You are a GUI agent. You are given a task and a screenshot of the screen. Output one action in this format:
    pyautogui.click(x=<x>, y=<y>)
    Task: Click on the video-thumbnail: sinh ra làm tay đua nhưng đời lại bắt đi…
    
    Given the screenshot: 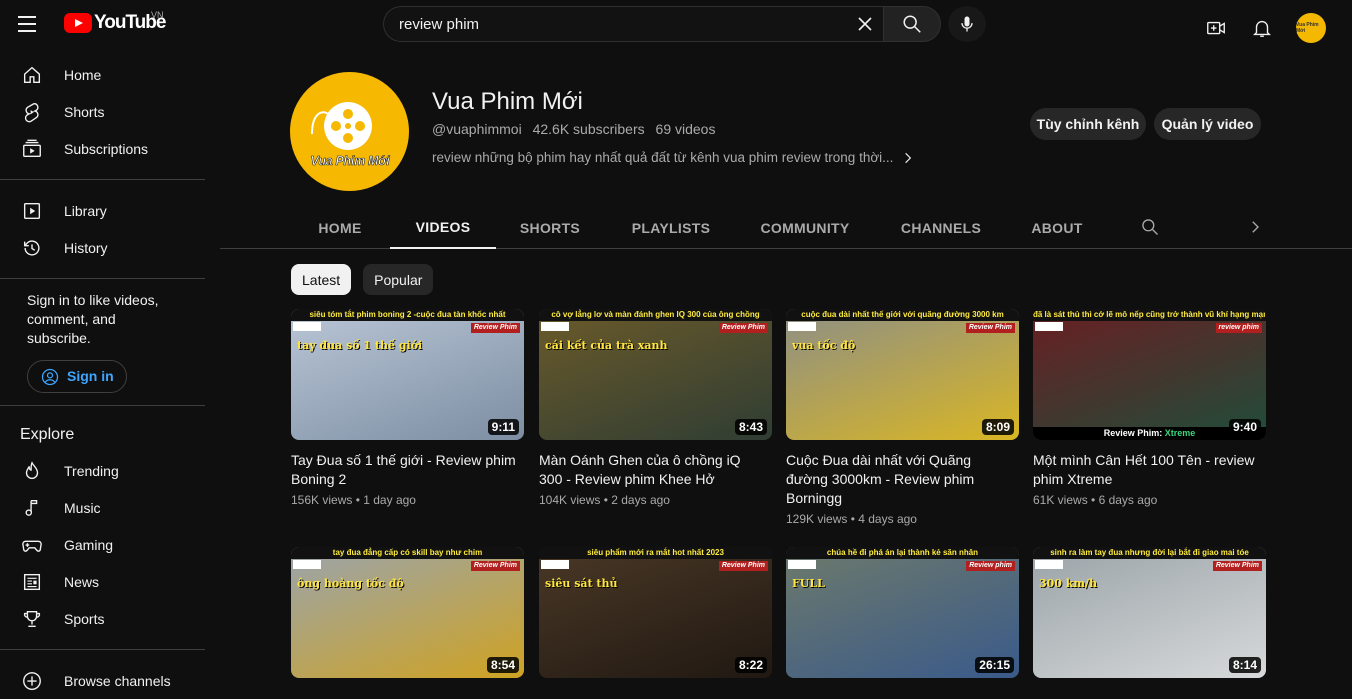 What is the action you would take?
    pyautogui.click(x=1149, y=612)
    